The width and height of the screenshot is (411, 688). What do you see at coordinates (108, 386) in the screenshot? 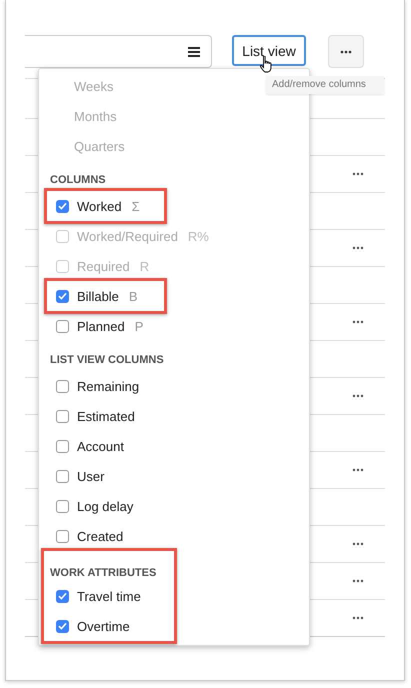
I see `checkbox-label: Remaining` at bounding box center [108, 386].